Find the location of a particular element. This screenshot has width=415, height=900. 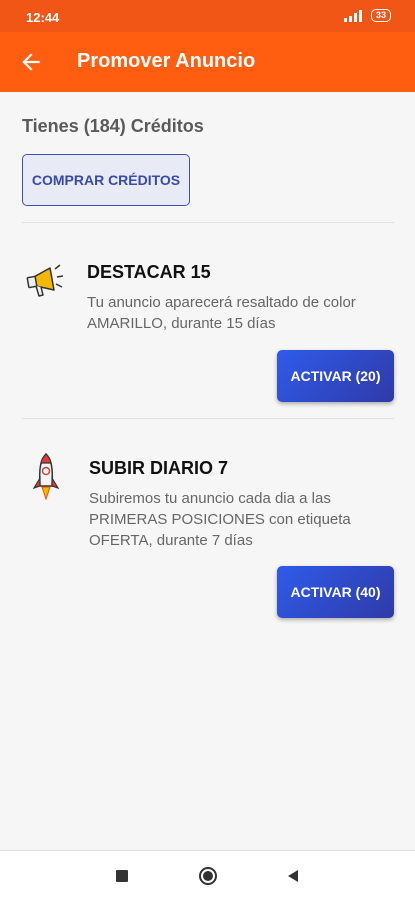

signal-icon is located at coordinates (352, 15).